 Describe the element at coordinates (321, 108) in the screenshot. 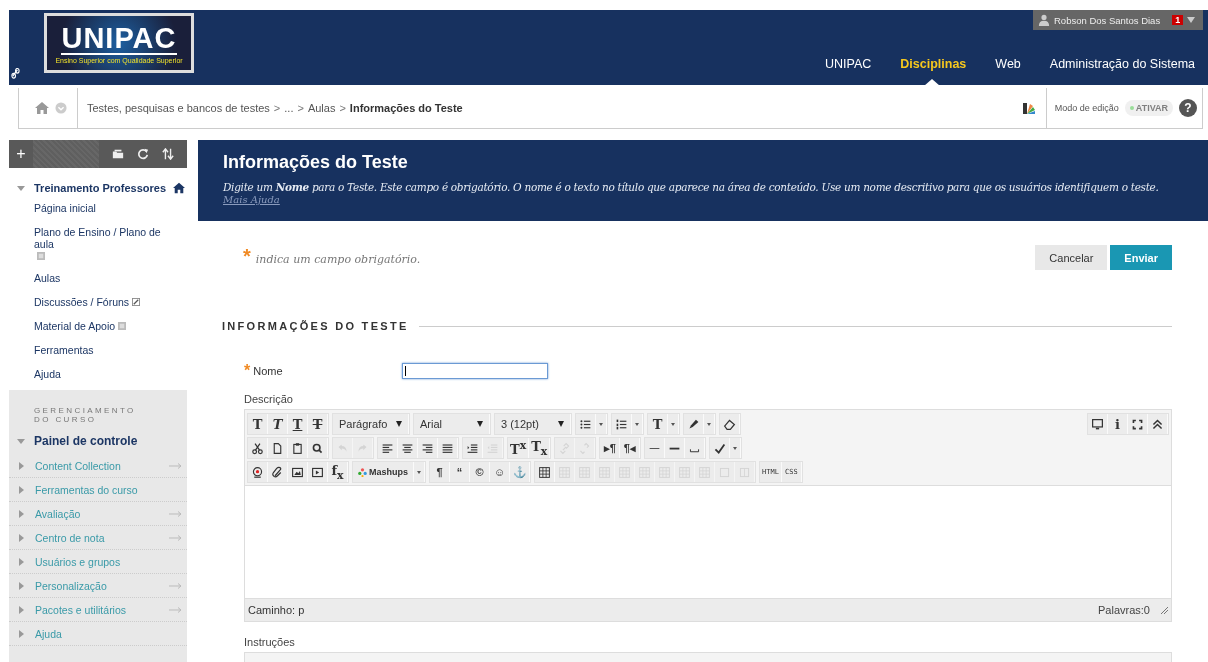

I see `breadcrumb-link: Aulas` at that location.